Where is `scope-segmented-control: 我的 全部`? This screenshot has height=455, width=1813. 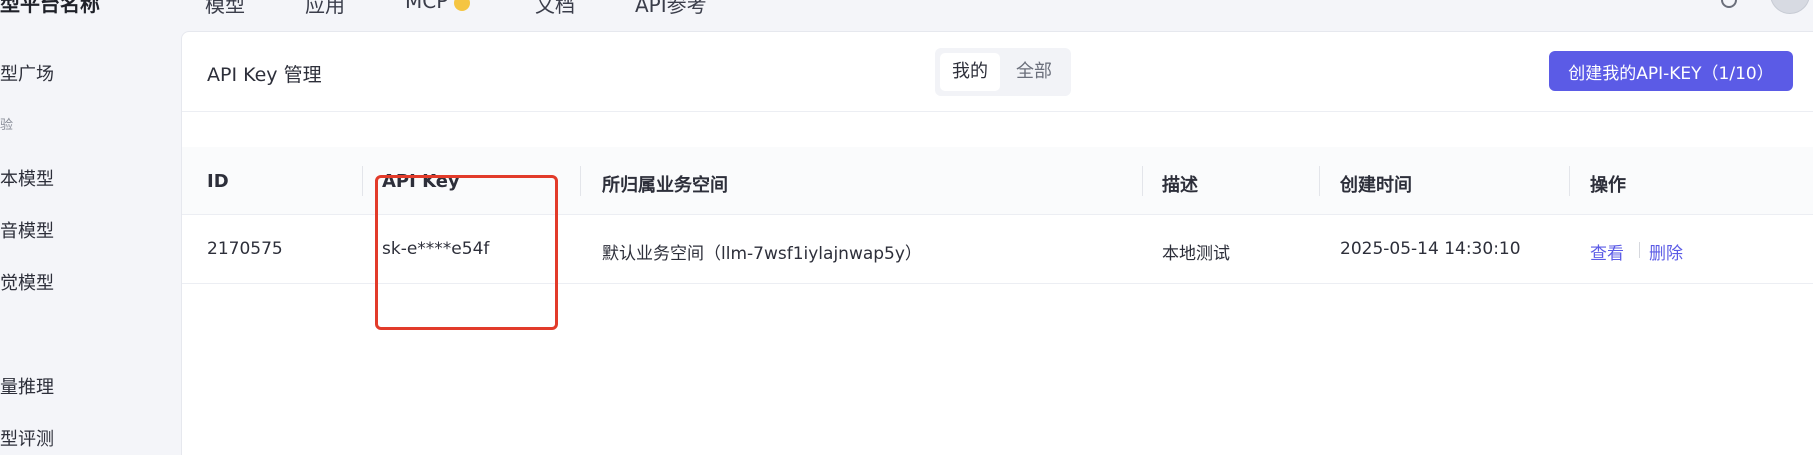 scope-segmented-control: 我的 全部 is located at coordinates (1003, 72).